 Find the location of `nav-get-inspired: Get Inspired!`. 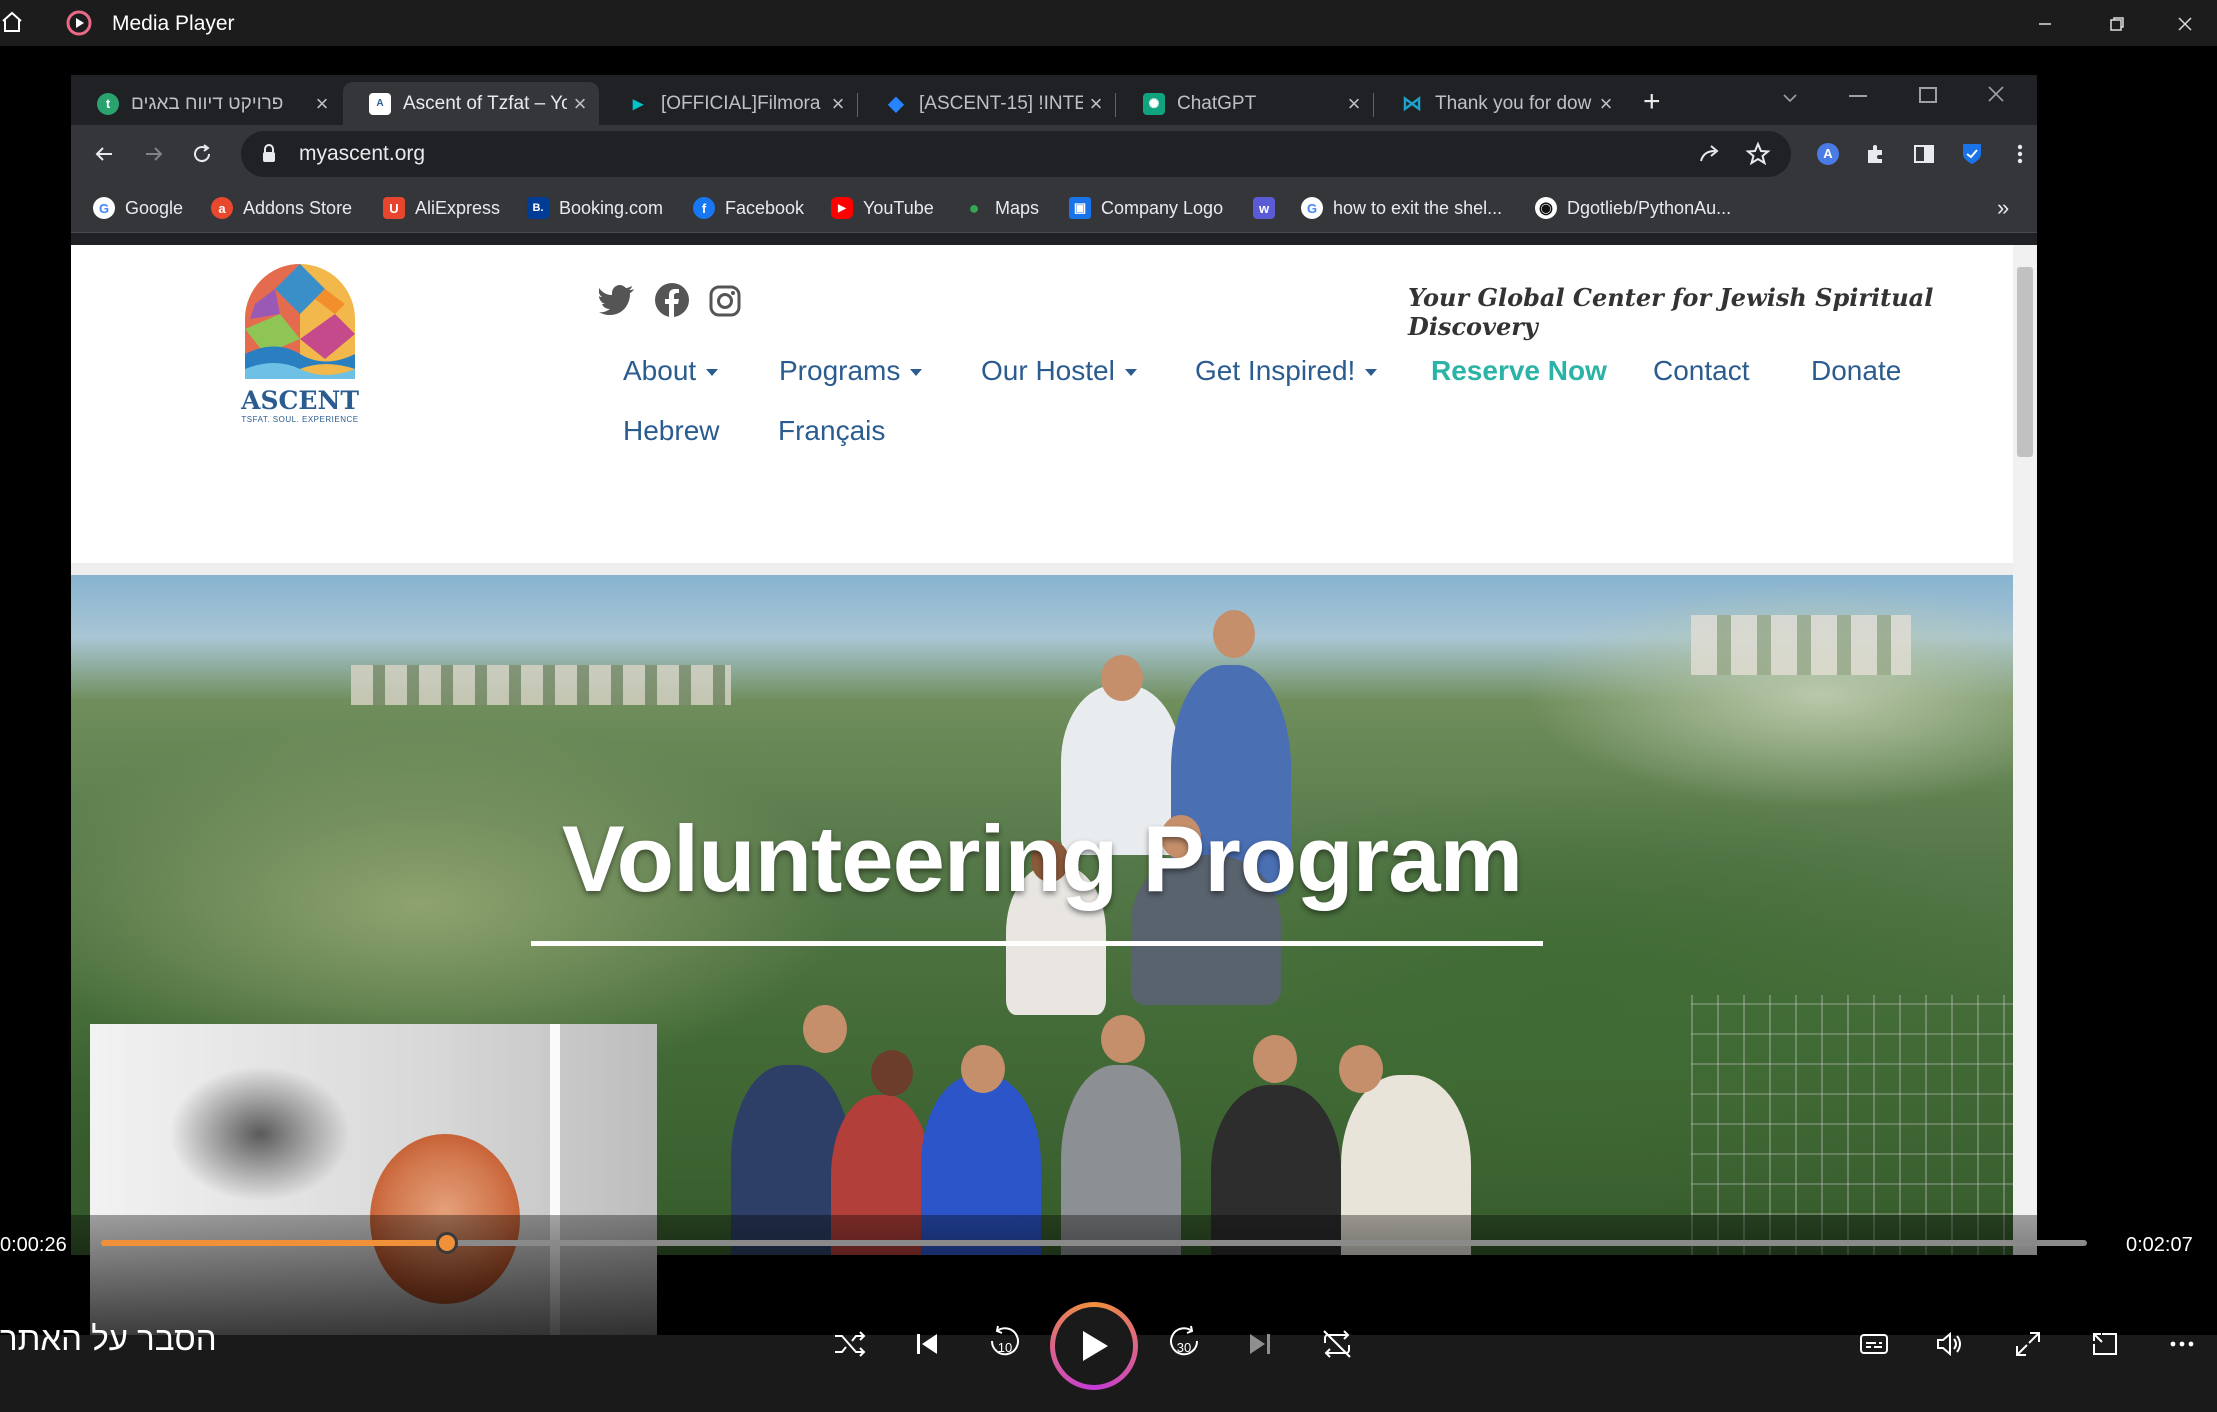

nav-get-inspired: Get Inspired! is located at coordinates (1286, 371).